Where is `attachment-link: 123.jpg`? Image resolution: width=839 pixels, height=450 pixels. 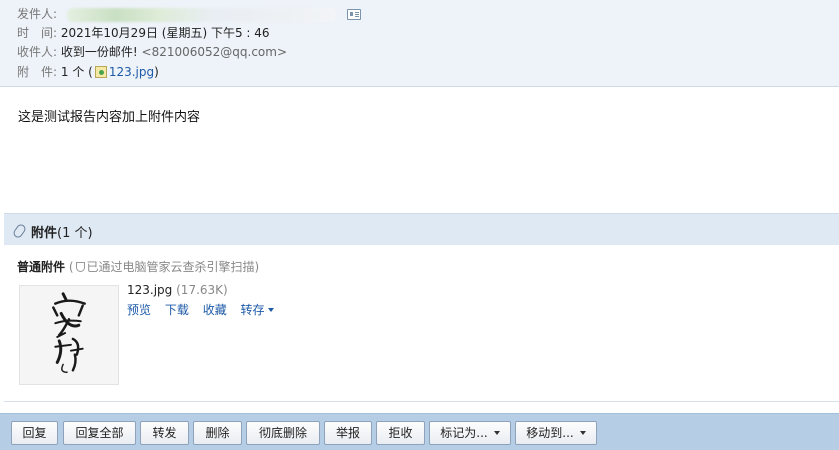
attachment-link: 123.jpg is located at coordinates (131, 72).